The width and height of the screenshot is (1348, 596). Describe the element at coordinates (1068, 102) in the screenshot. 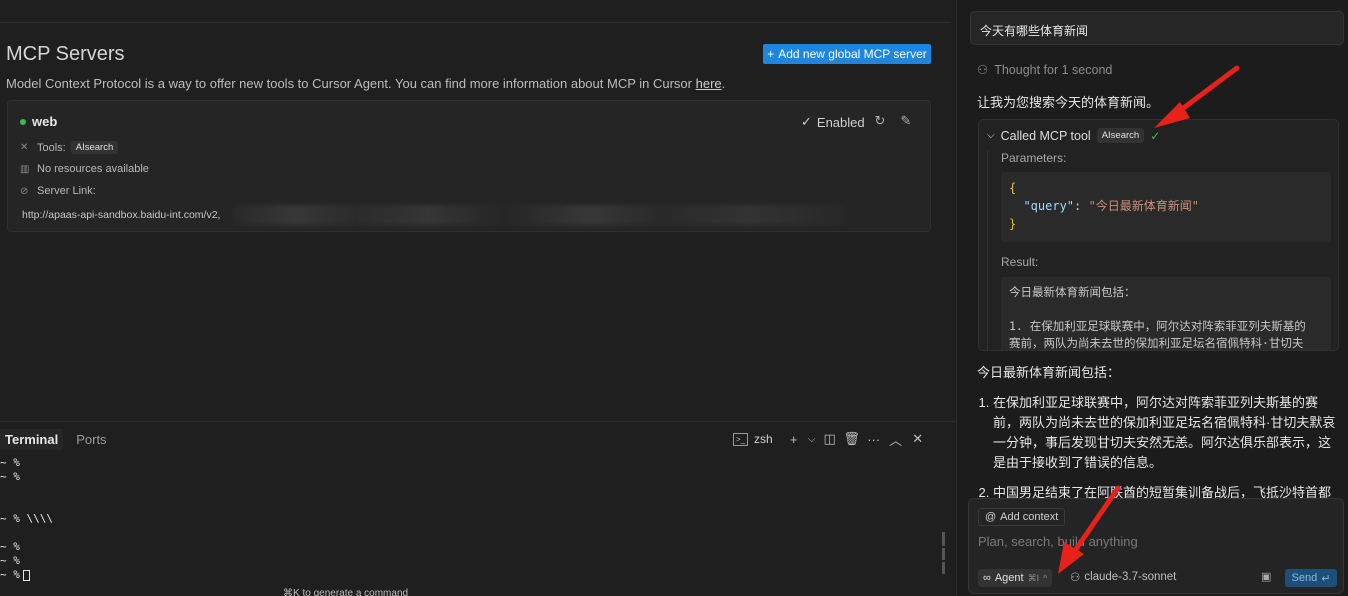

I see `assistant-intro: 让我为您搜索今天的体育新闻。` at that location.